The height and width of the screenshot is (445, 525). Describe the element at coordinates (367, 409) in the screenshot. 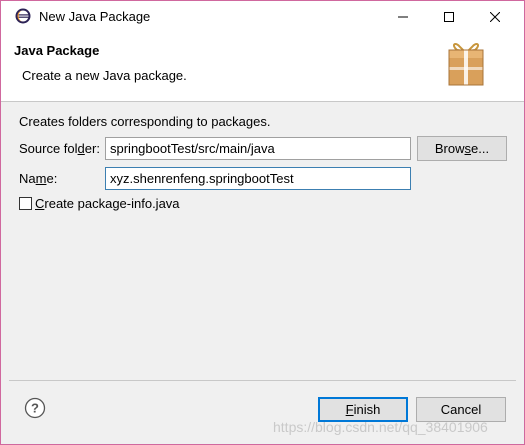

I see `finish-label: inish` at that location.